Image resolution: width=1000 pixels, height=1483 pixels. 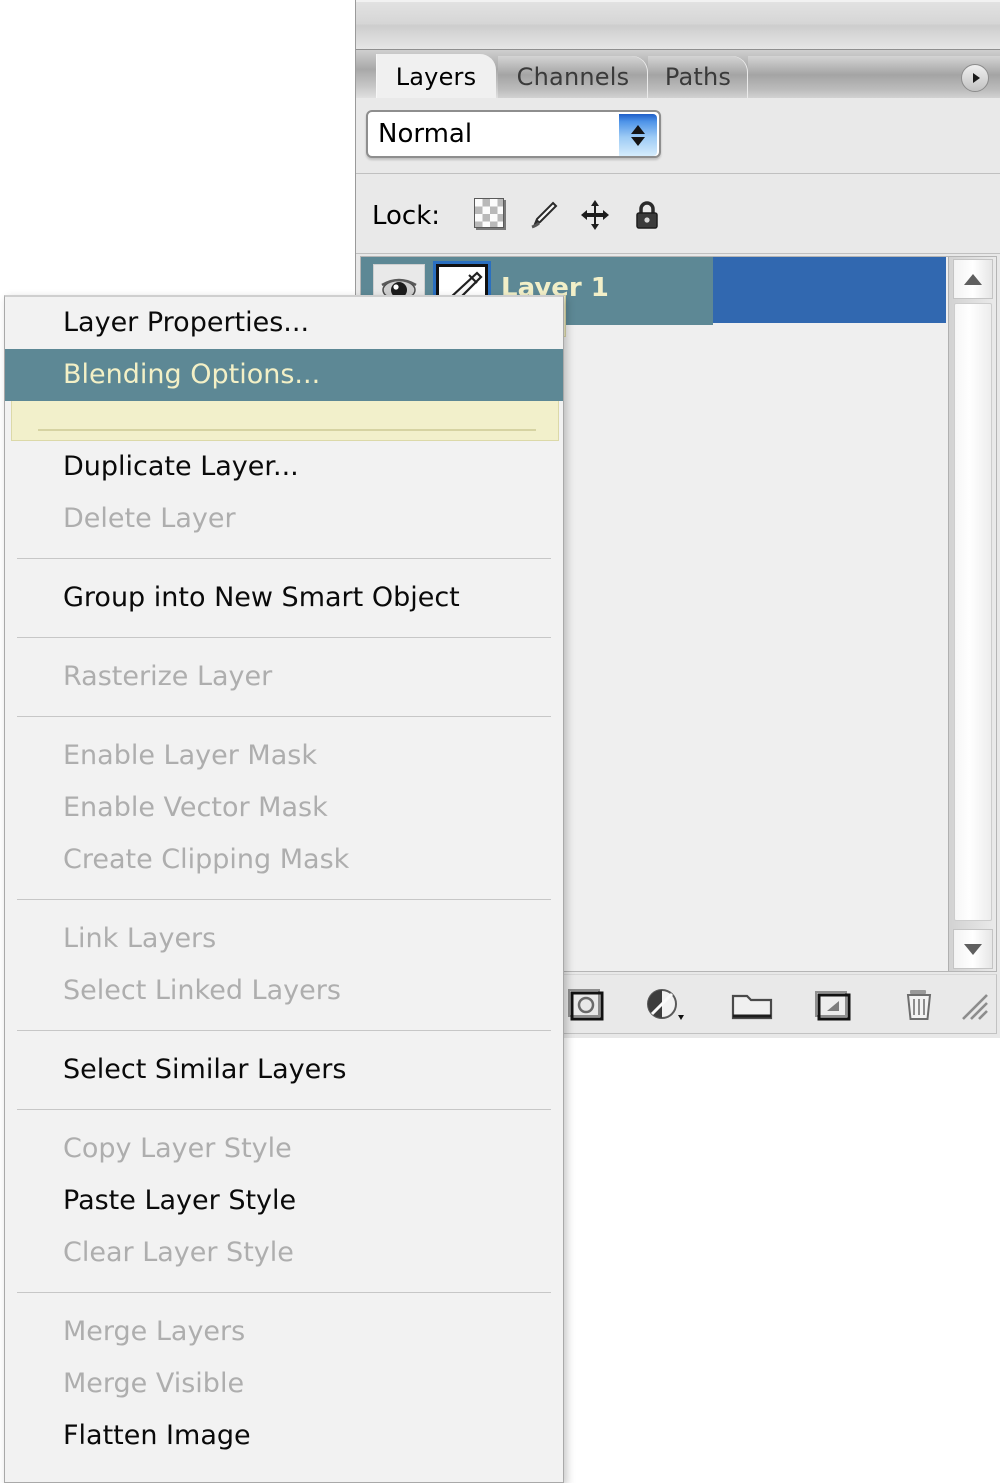 I want to click on menu-item-label: Select Similar Layers, so click(x=205, y=1069).